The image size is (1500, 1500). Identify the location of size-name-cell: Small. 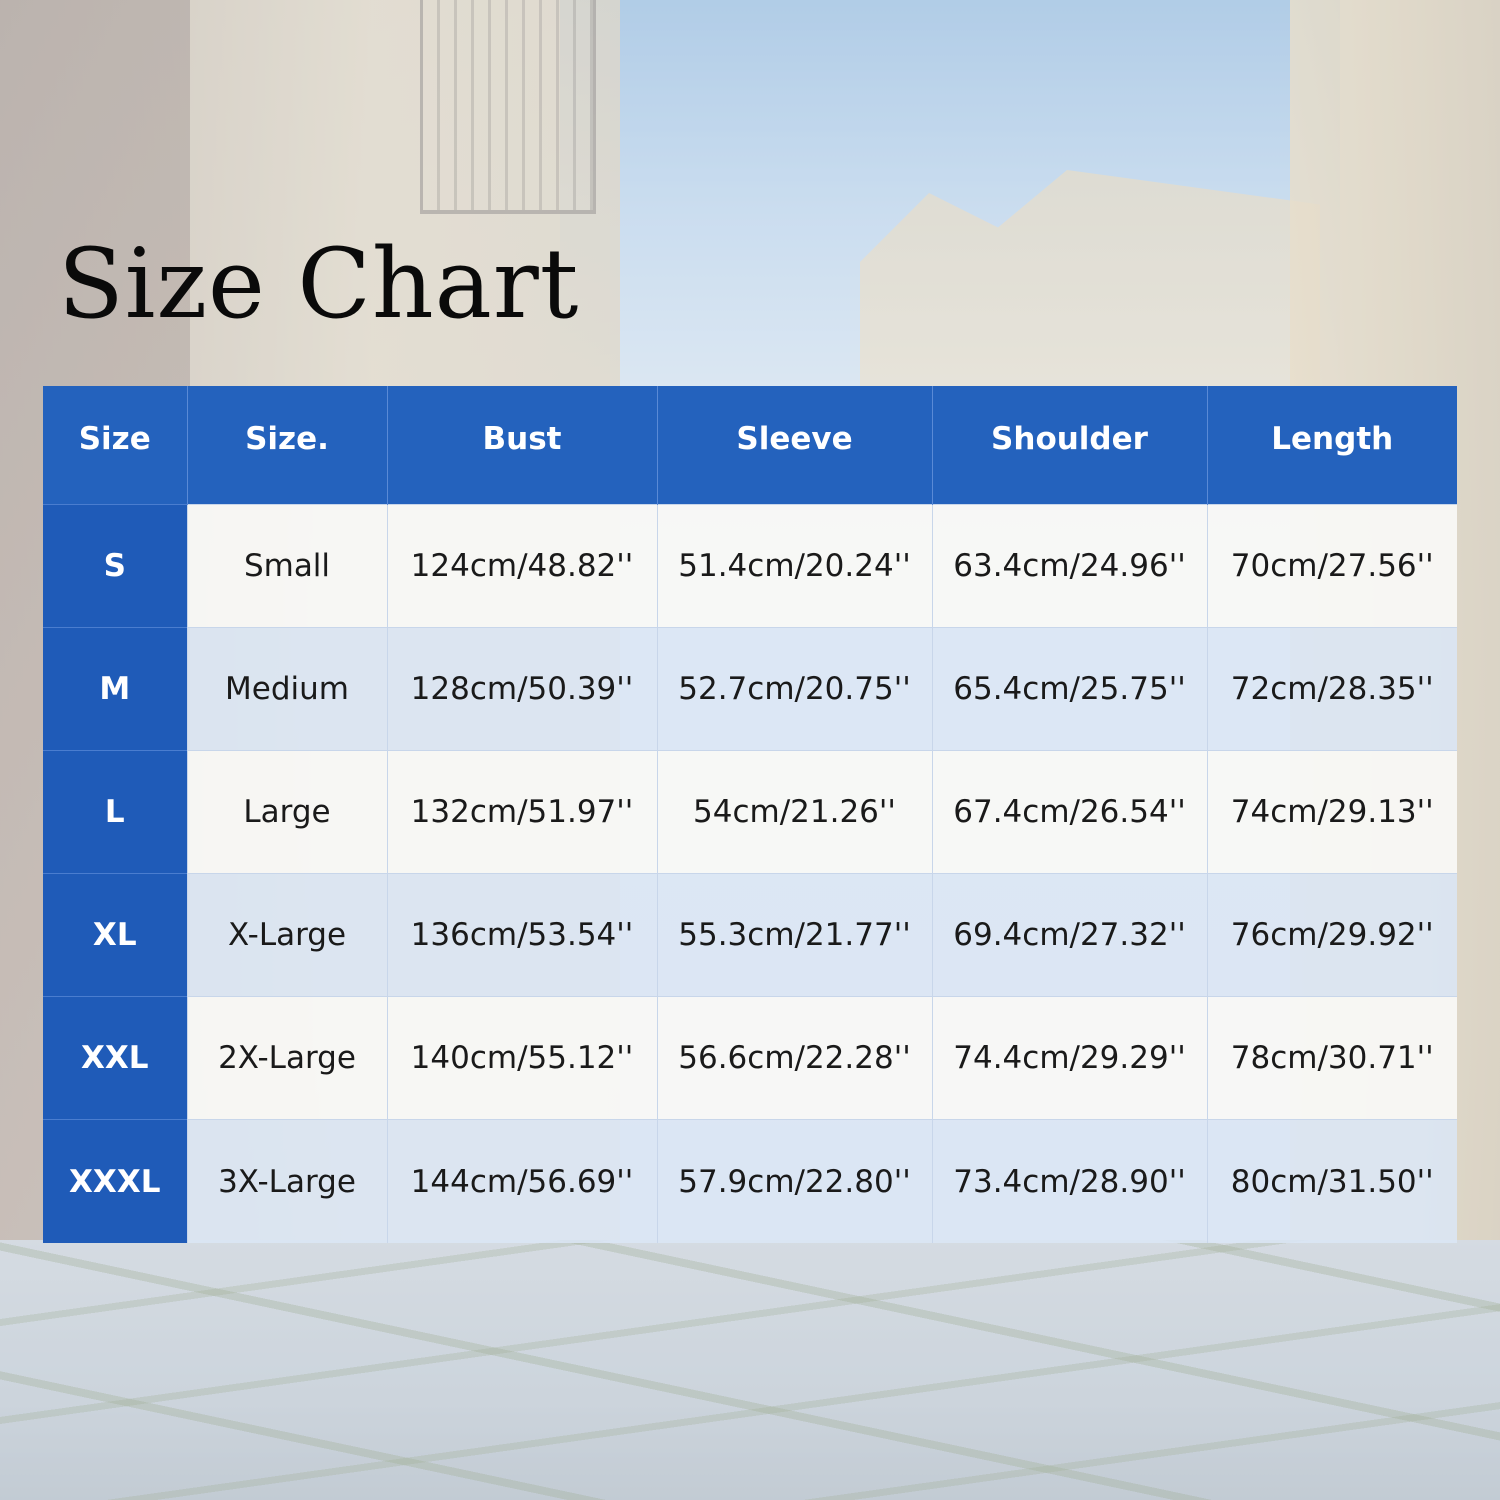
(286, 565).